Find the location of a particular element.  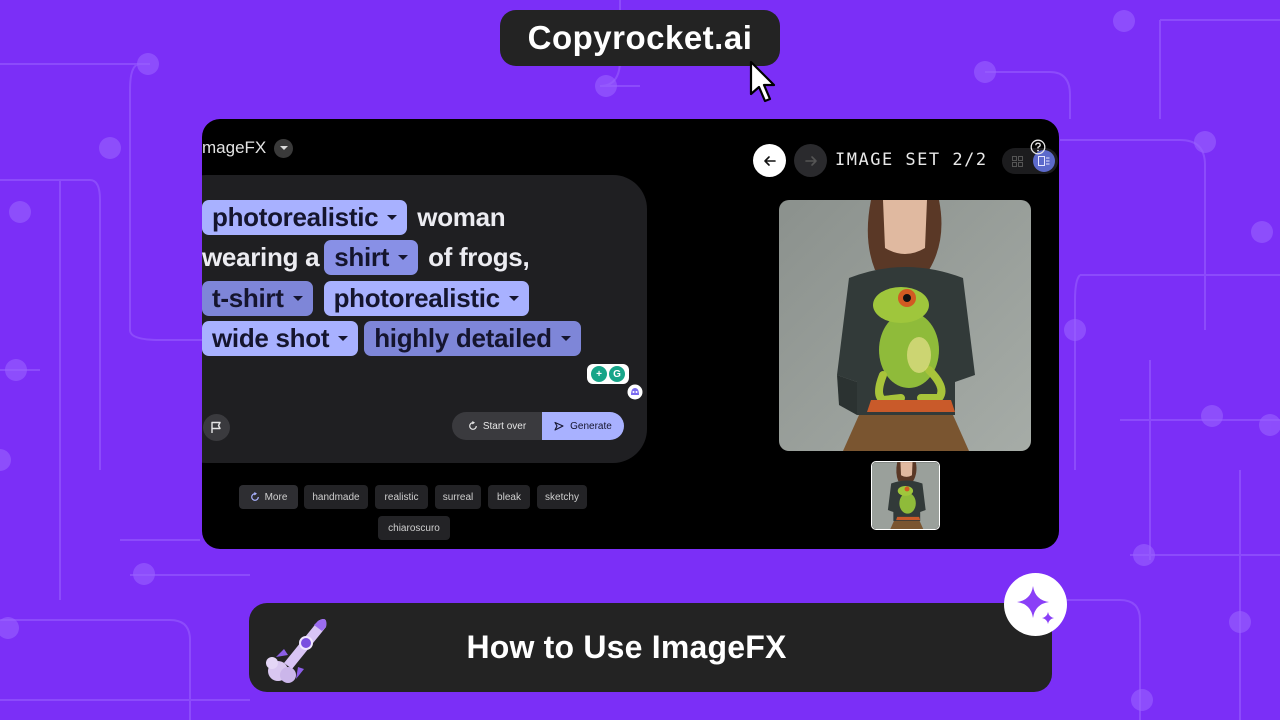

image-thumbnail is located at coordinates (905, 495).